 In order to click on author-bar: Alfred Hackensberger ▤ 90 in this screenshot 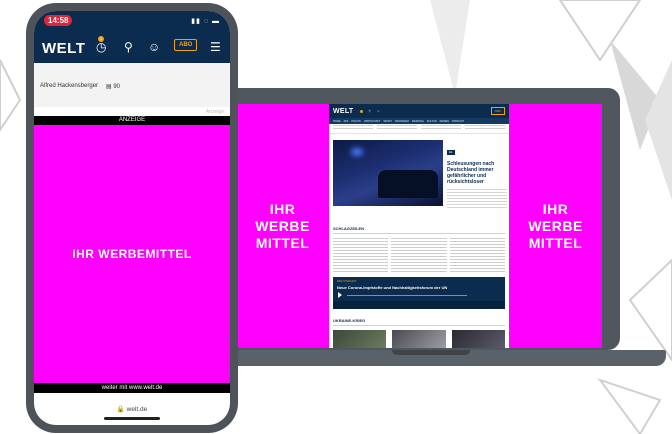, I will do `click(132, 85)`.